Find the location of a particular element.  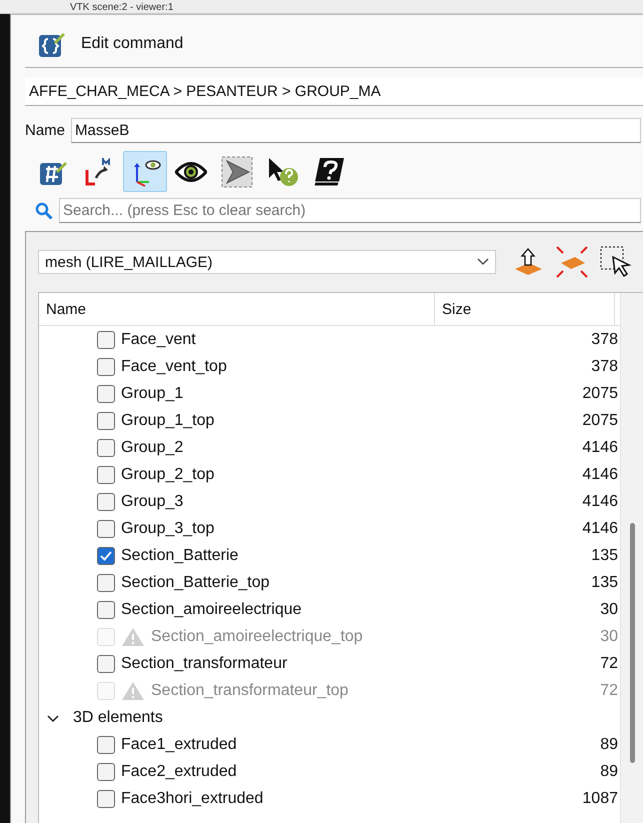

item-label: Group_3_top is located at coordinates (168, 529).